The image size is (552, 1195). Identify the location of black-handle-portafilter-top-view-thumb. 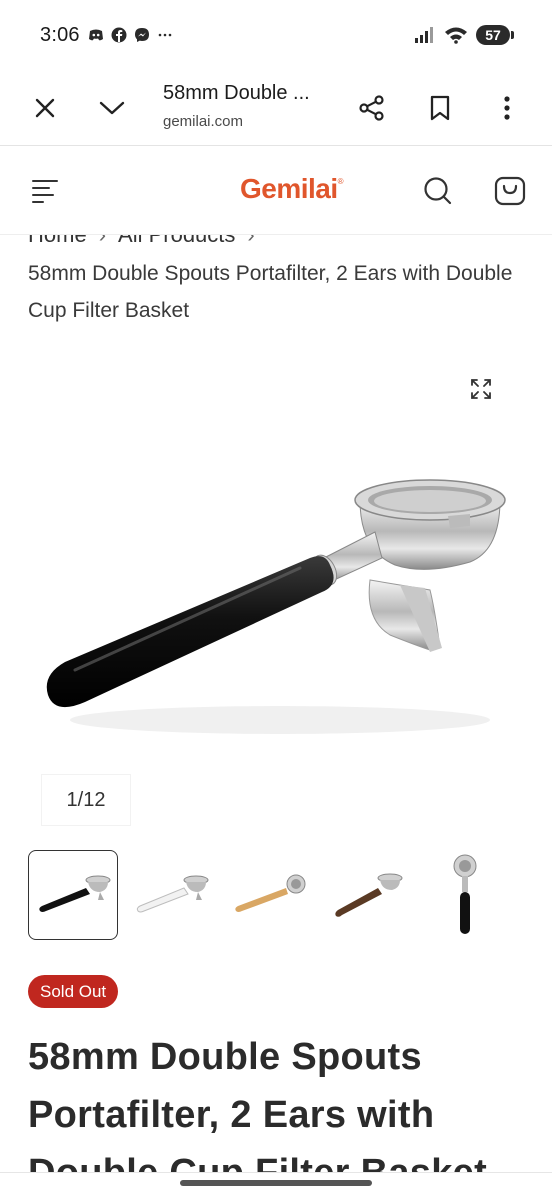
(465, 894).